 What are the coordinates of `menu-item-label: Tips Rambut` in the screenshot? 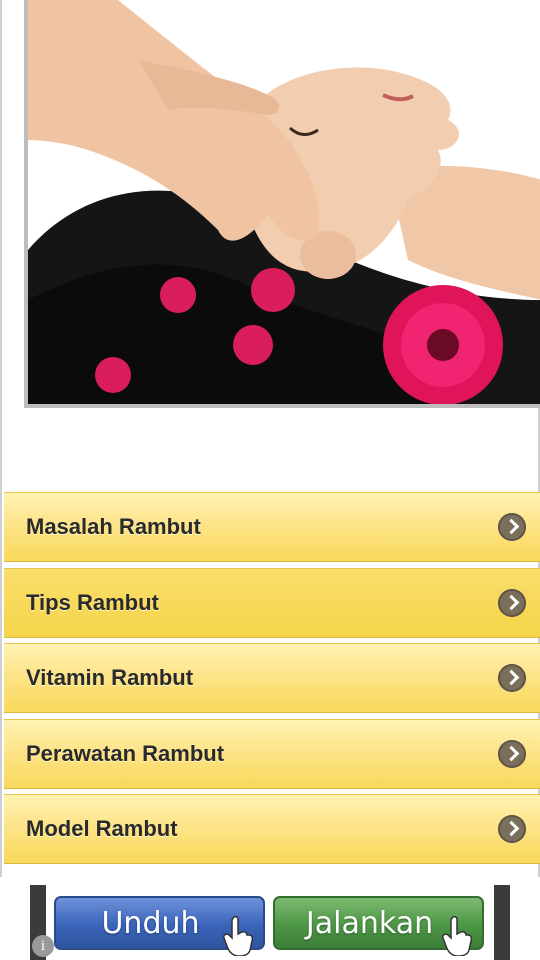 It's located at (92, 602).